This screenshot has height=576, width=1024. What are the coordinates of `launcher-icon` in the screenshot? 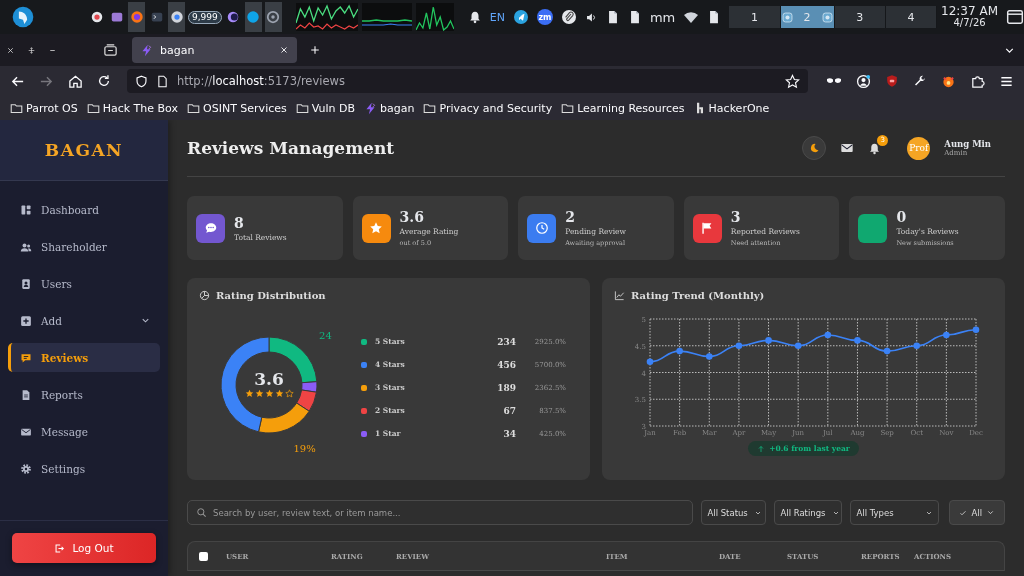 It's located at (23, 17).